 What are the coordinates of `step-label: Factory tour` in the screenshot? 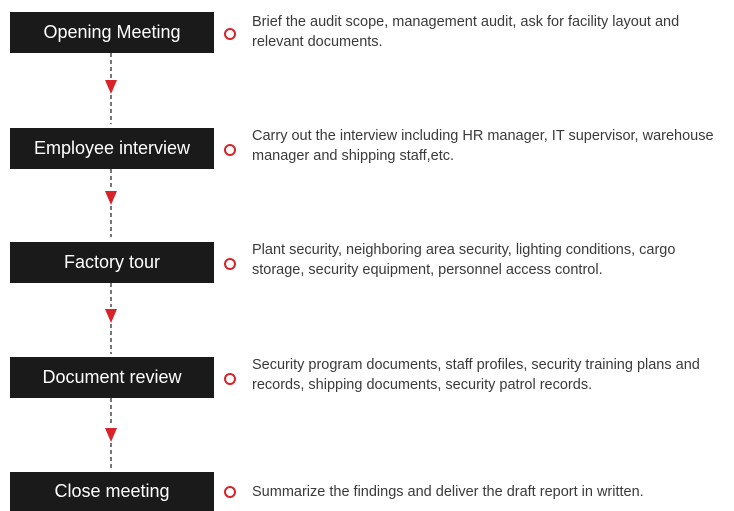 It's located at (112, 262).